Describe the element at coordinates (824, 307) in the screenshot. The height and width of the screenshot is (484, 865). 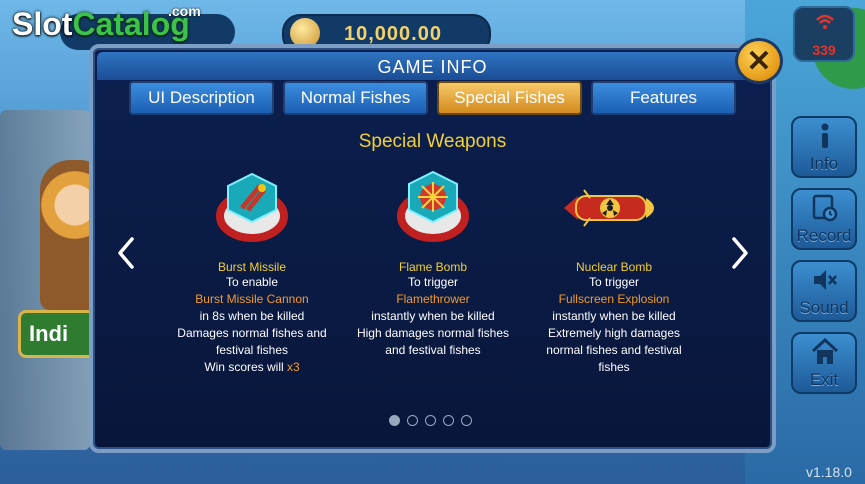
I see `sound-button-label: Sound` at that location.